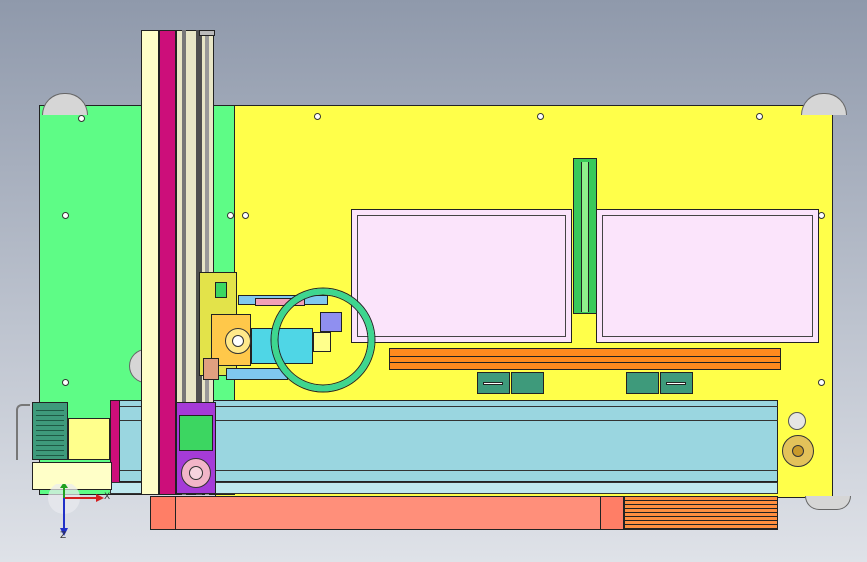  I want to click on pink-beam, so click(167, 262).